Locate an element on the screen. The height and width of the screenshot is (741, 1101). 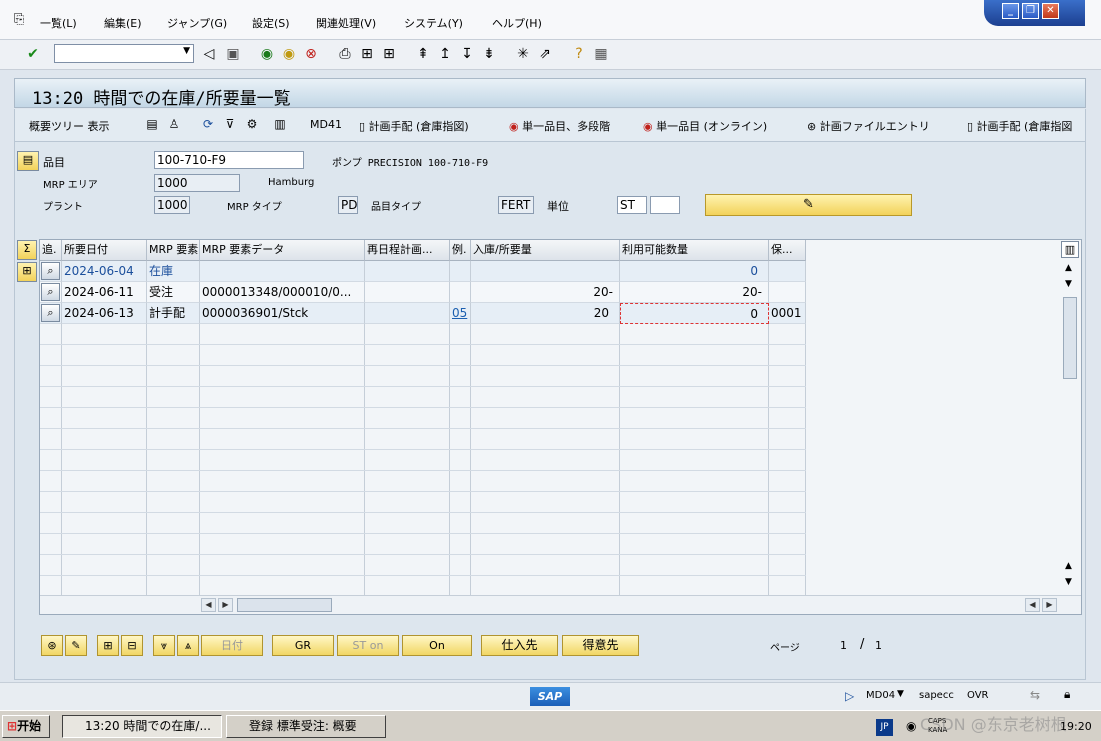
settings-icon: ⚙ is located at coordinates (252, 124).